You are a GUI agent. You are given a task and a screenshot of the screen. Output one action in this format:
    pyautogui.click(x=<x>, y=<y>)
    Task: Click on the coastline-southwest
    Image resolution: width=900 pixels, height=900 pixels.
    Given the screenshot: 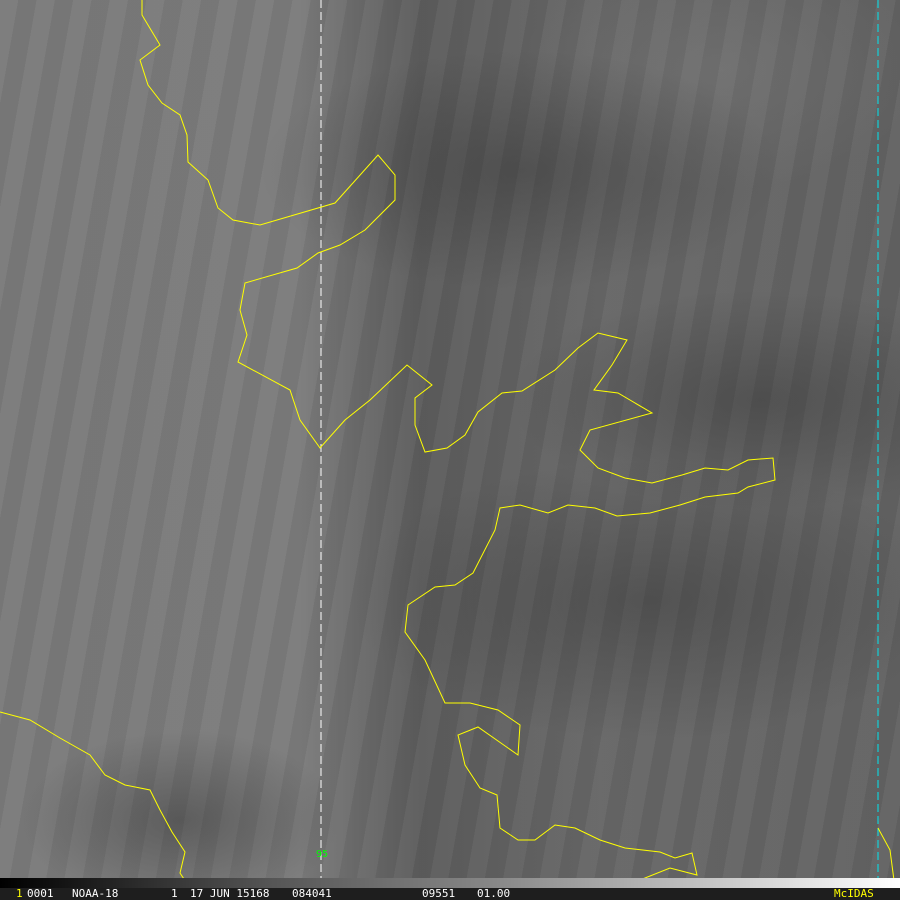 What is the action you would take?
    pyautogui.click(x=95, y=799)
    